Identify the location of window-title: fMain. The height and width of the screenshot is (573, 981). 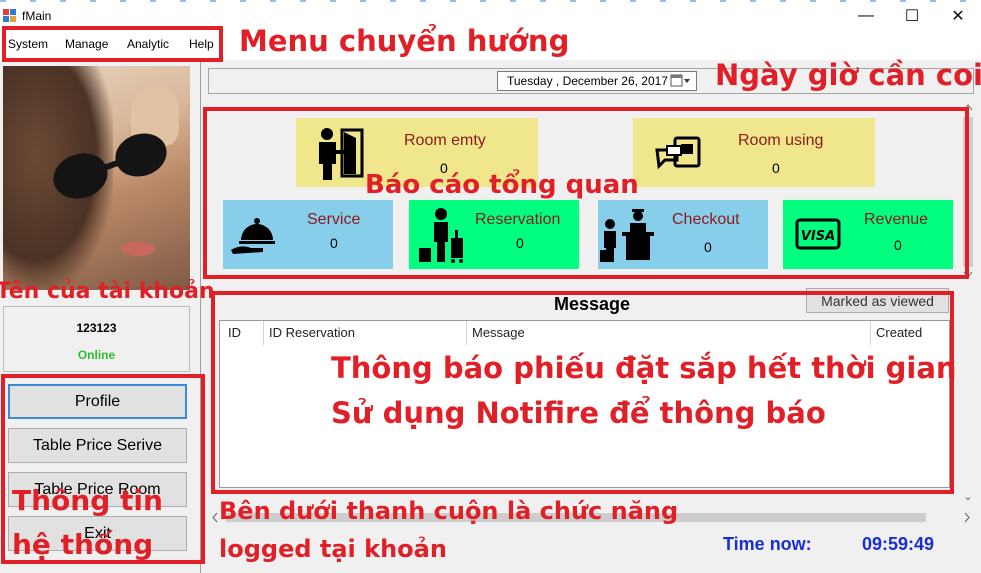
(37, 16).